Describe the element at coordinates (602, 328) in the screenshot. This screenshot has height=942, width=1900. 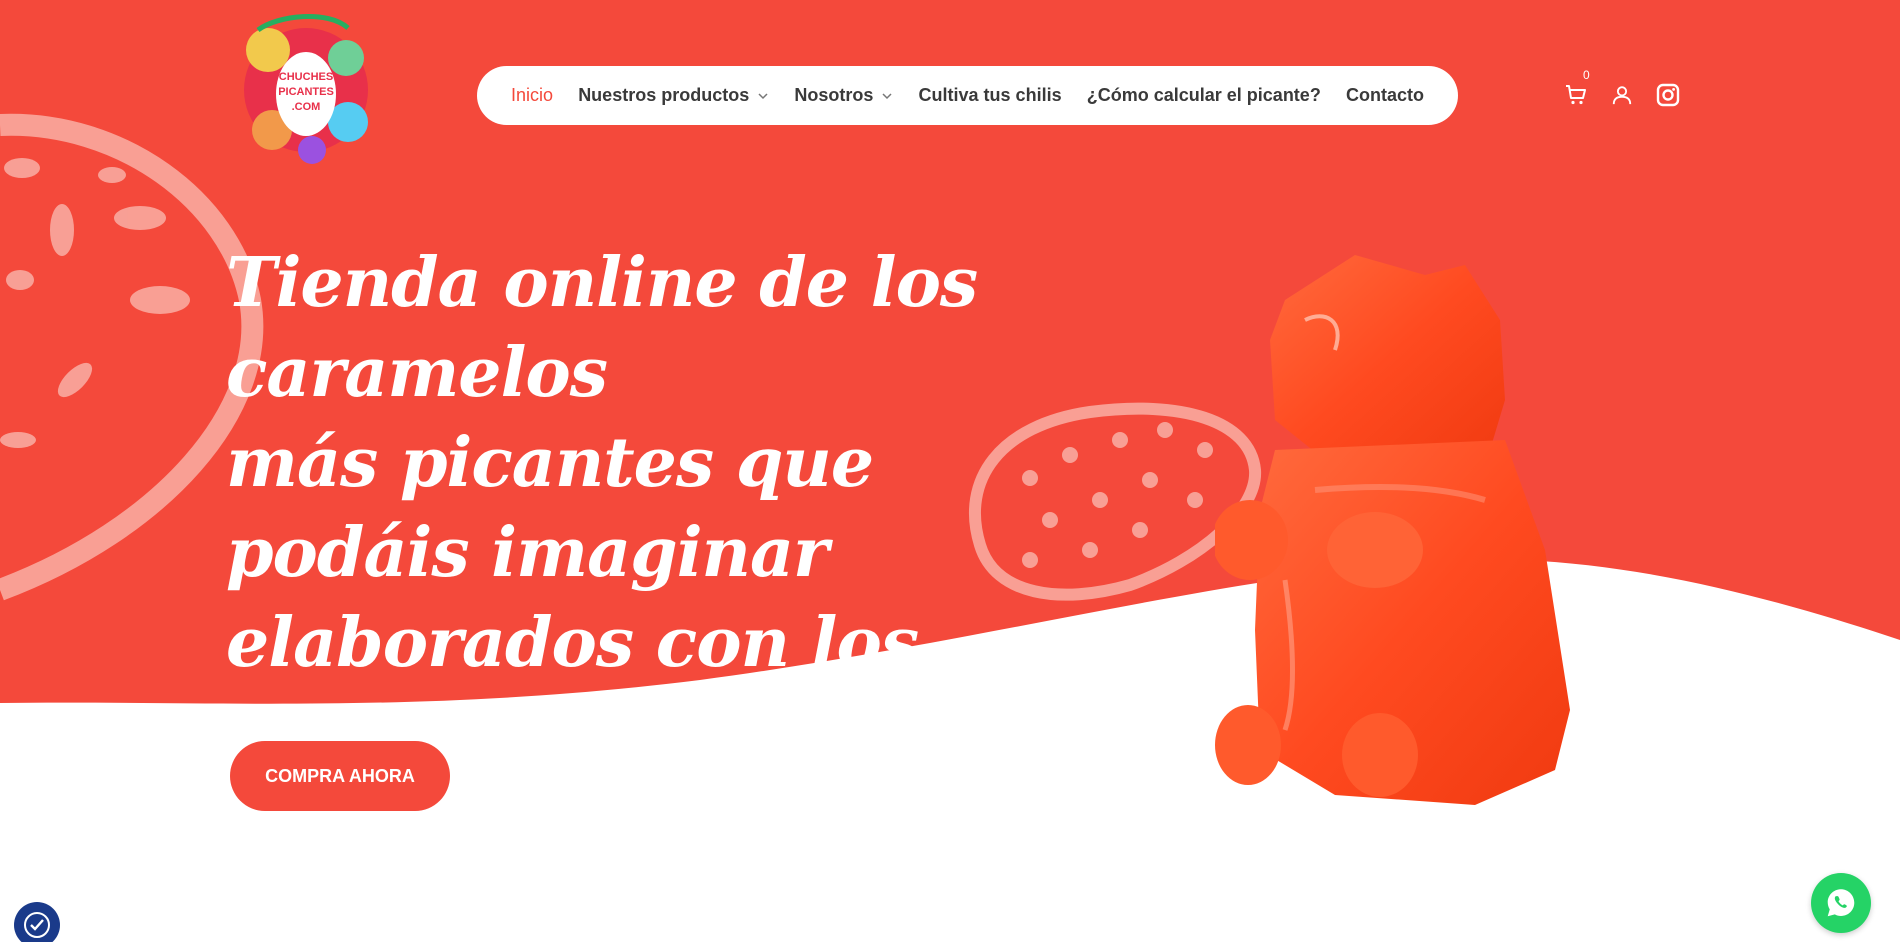
I see `headline-line: Tienda online de los caramelos` at that location.